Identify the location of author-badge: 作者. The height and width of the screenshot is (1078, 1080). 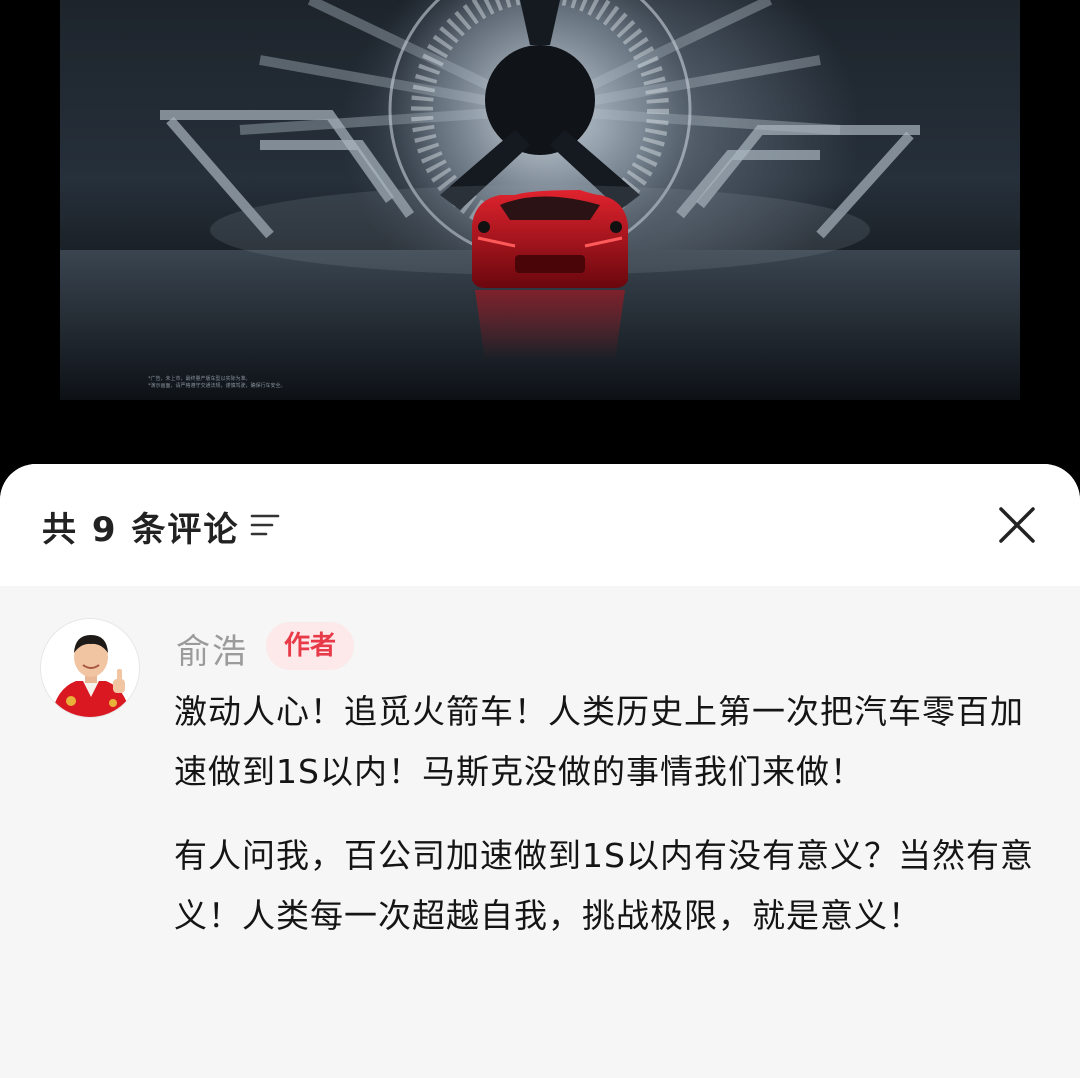
(310, 646).